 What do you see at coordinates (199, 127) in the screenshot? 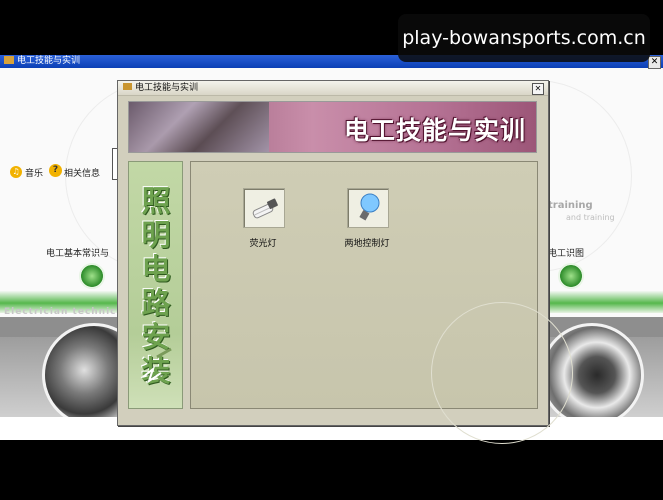
I see `banner-image` at bounding box center [199, 127].